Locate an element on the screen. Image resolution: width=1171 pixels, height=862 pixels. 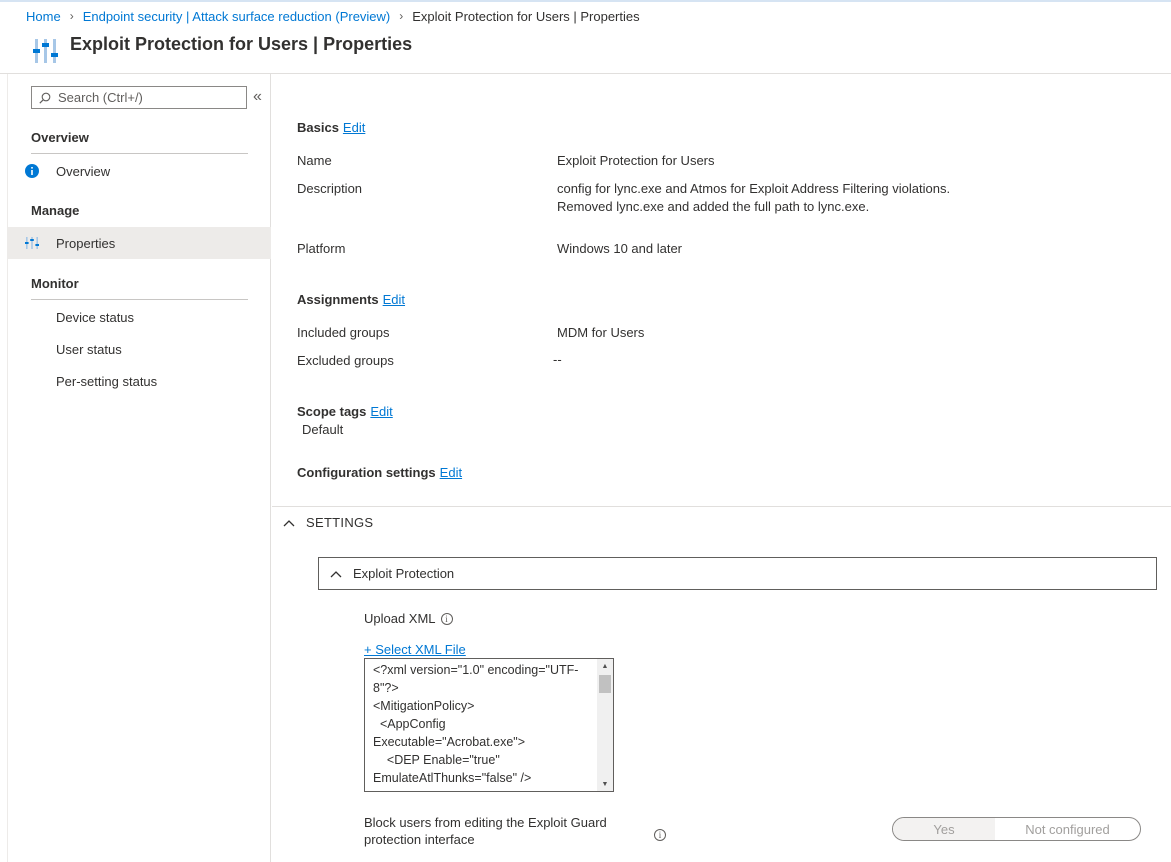
basics-header: Basics Edit is located at coordinates (331, 127).